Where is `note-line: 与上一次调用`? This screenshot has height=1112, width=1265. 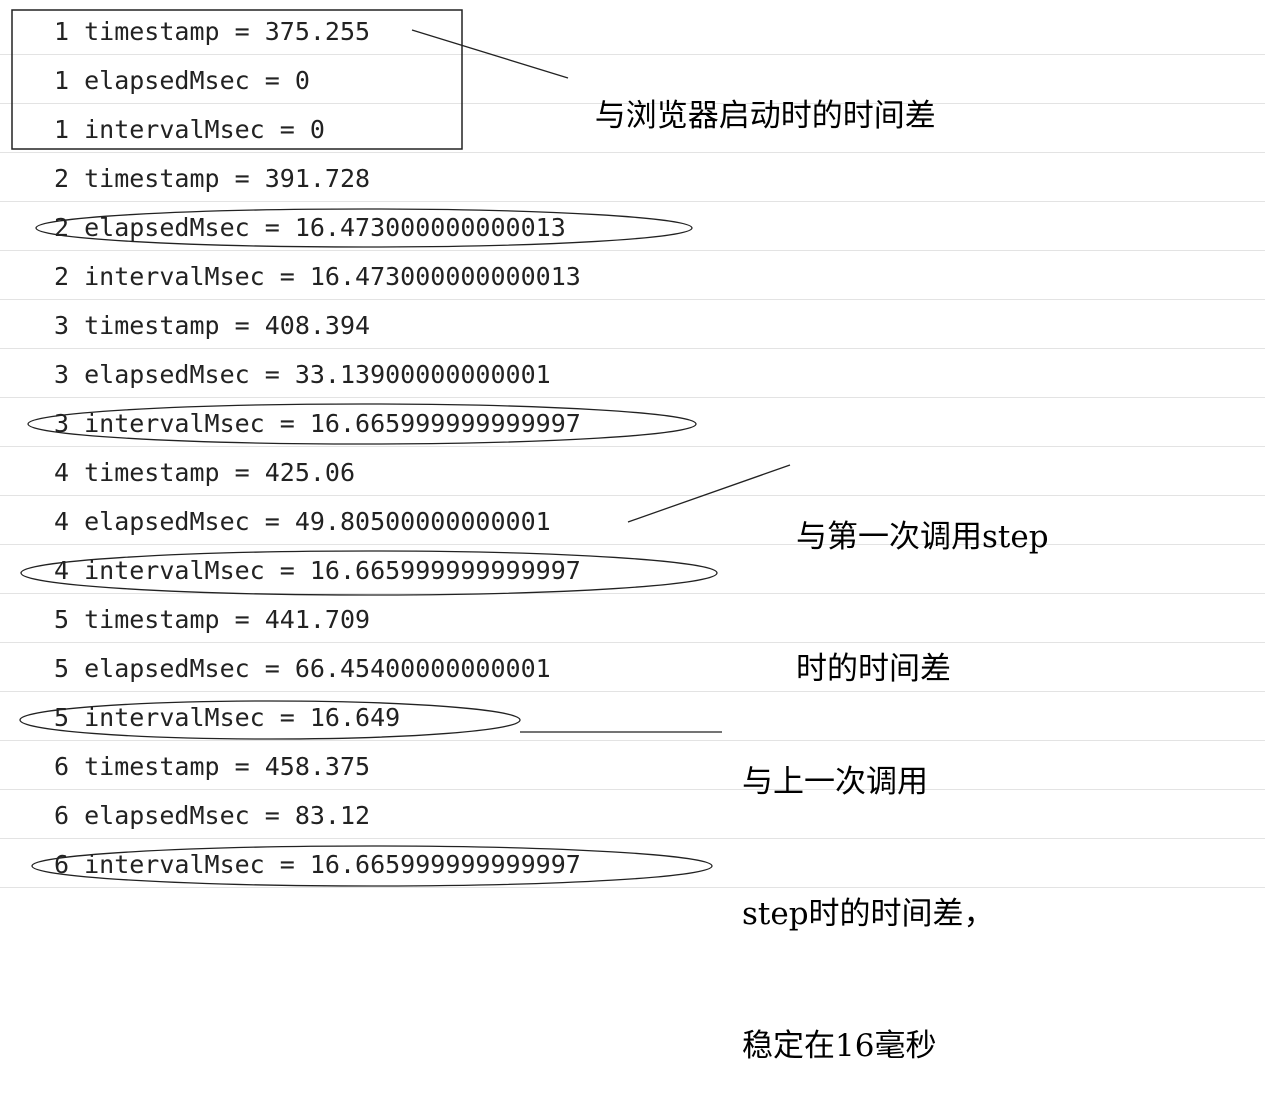 note-line: 与上一次调用 is located at coordinates (835, 782).